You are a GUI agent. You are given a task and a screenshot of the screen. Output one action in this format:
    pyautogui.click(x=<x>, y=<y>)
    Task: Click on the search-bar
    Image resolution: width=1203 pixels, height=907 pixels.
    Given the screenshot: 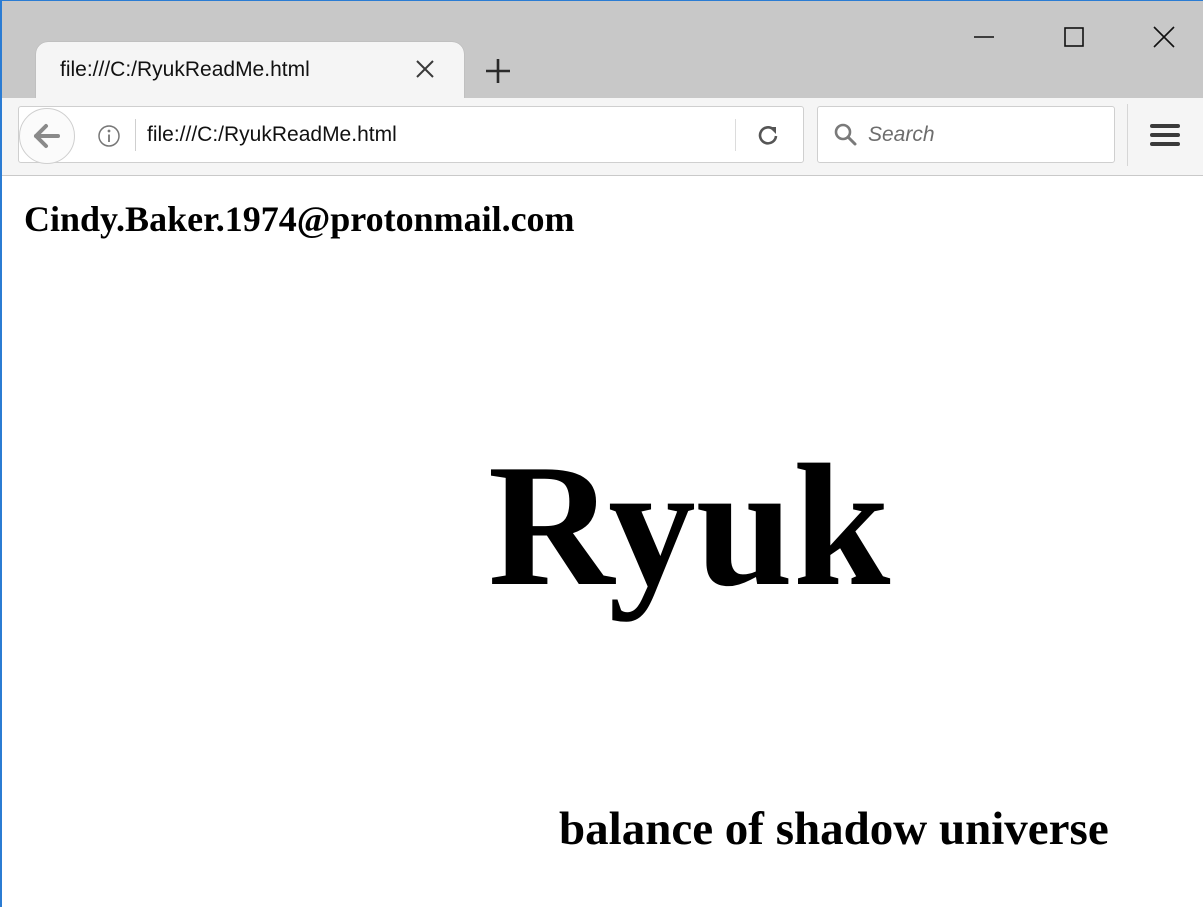 What is the action you would take?
    pyautogui.click(x=966, y=134)
    